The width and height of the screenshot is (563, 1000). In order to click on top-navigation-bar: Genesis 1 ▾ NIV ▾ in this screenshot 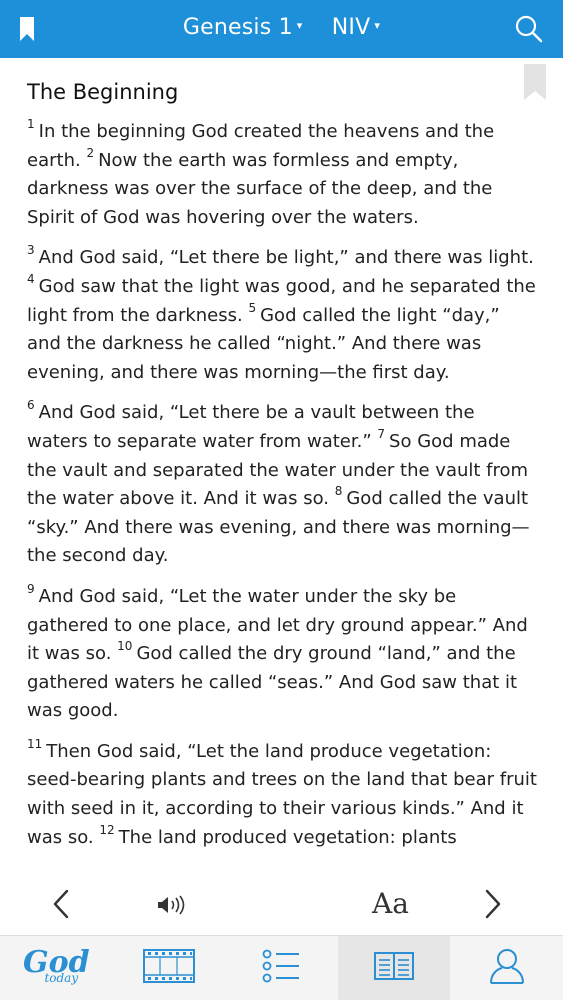, I will do `click(281, 29)`.